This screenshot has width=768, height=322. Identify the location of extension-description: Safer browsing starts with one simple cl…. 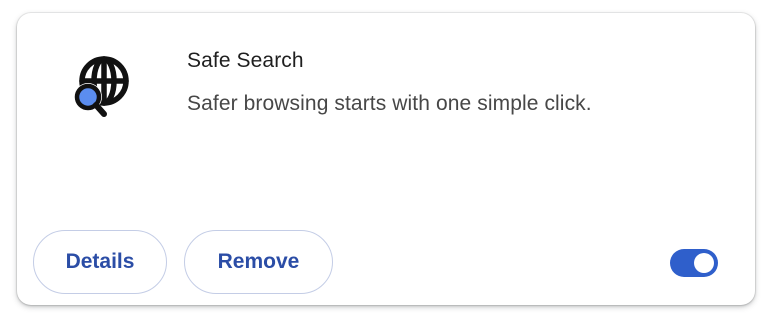
(389, 103).